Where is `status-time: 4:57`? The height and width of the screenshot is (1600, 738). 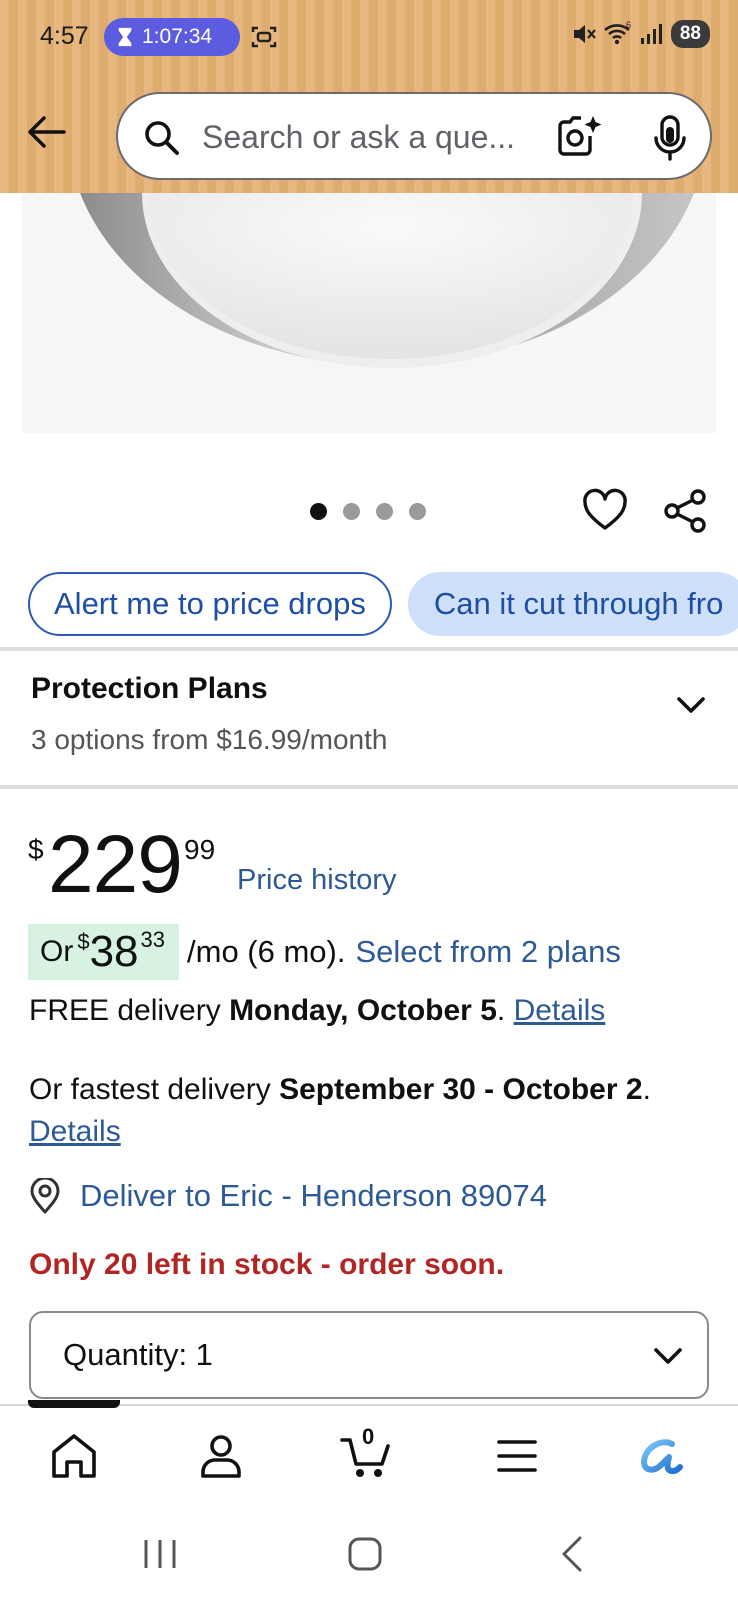
status-time: 4:57 is located at coordinates (64, 36).